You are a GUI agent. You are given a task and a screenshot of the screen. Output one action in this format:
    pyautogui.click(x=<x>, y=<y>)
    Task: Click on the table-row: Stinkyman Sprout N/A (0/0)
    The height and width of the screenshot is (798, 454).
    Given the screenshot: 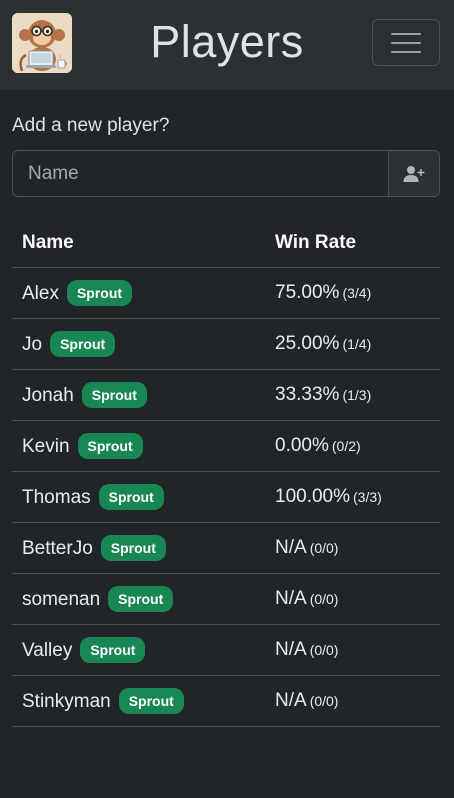 What is the action you would take?
    pyautogui.click(x=226, y=701)
    